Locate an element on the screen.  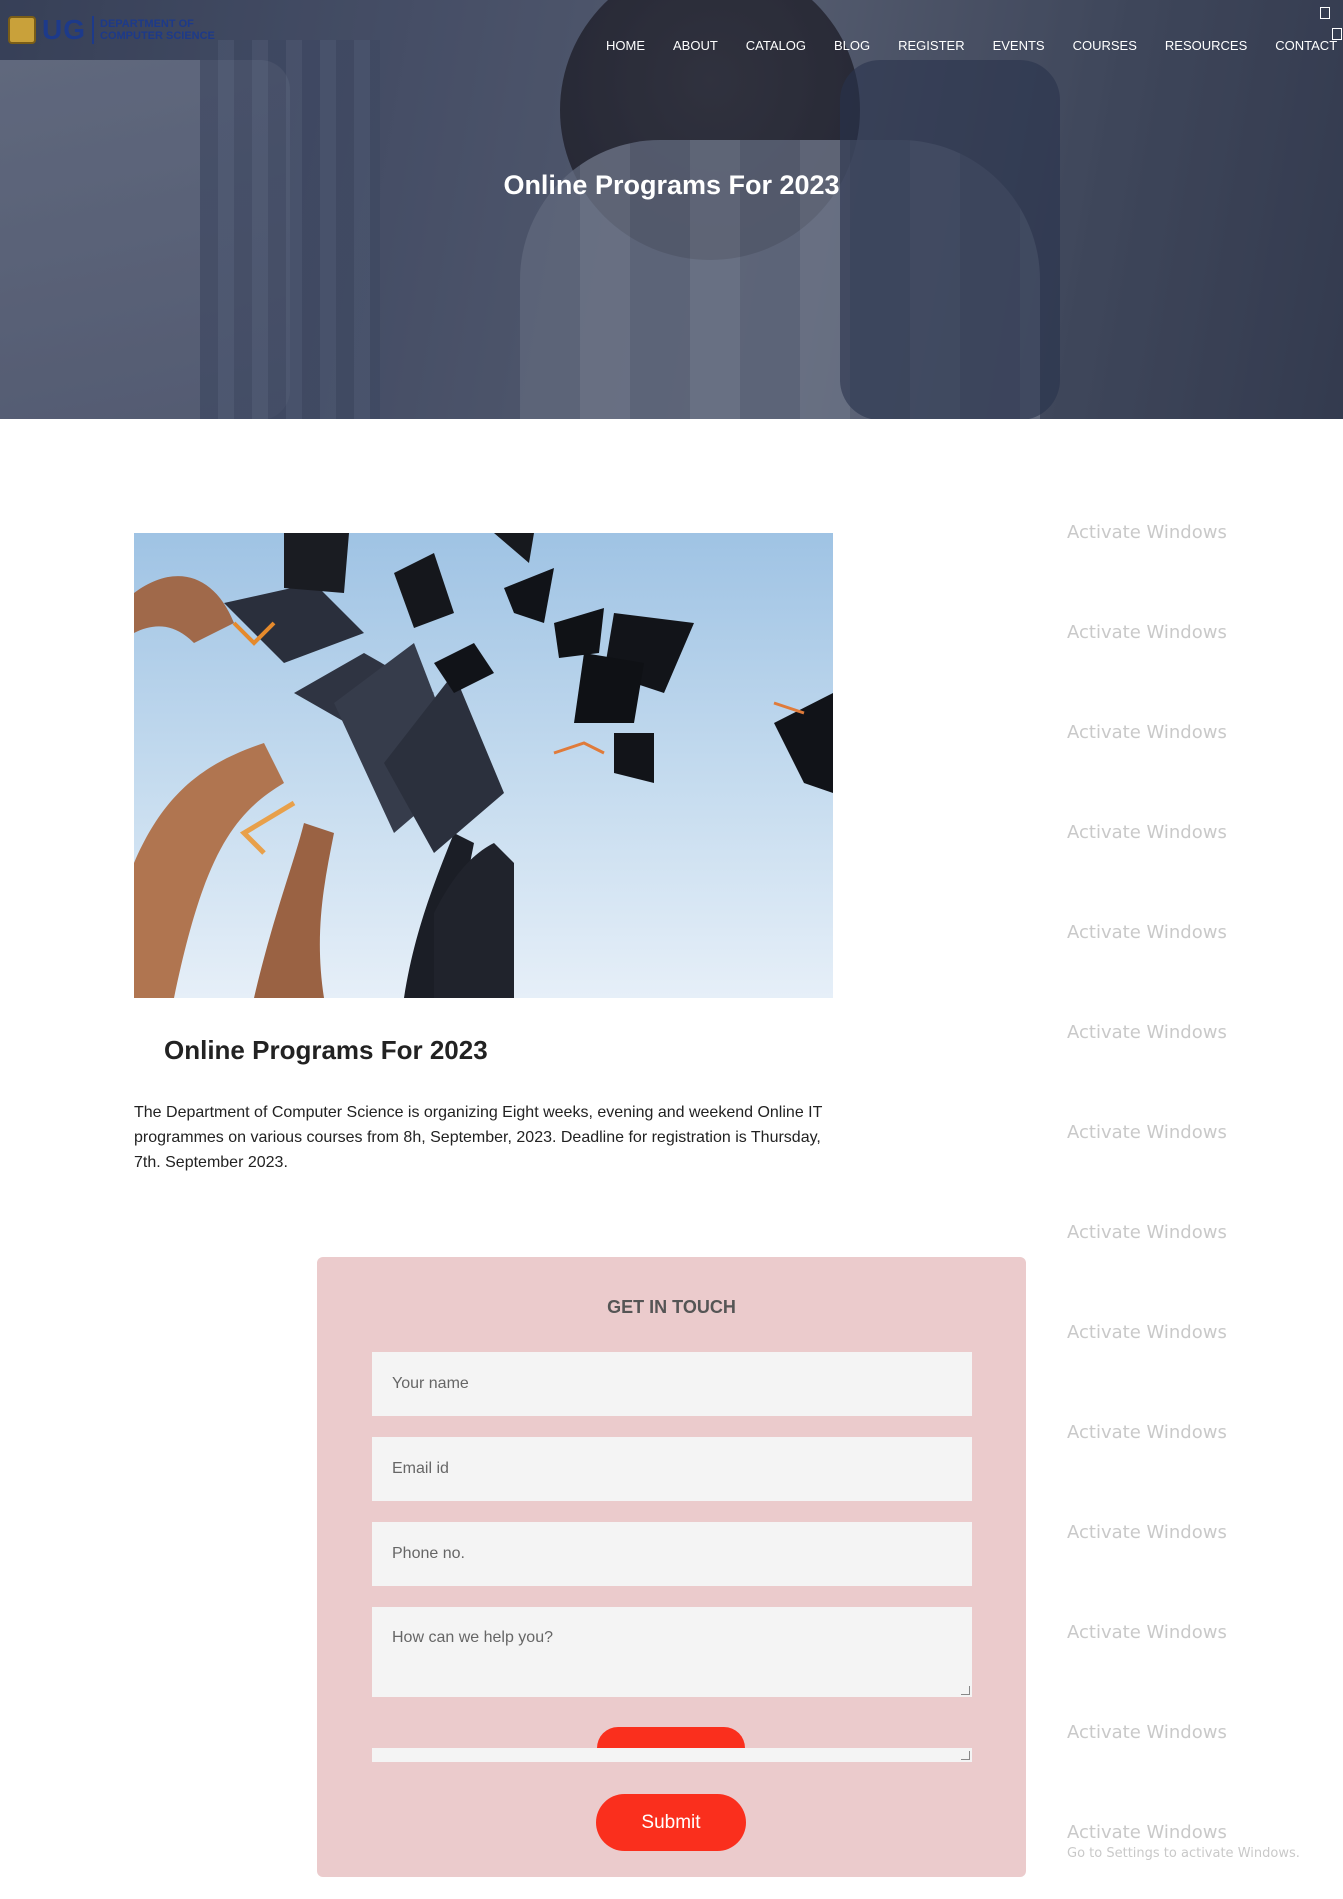
name-placeholder: Your name is located at coordinates (430, 1383).